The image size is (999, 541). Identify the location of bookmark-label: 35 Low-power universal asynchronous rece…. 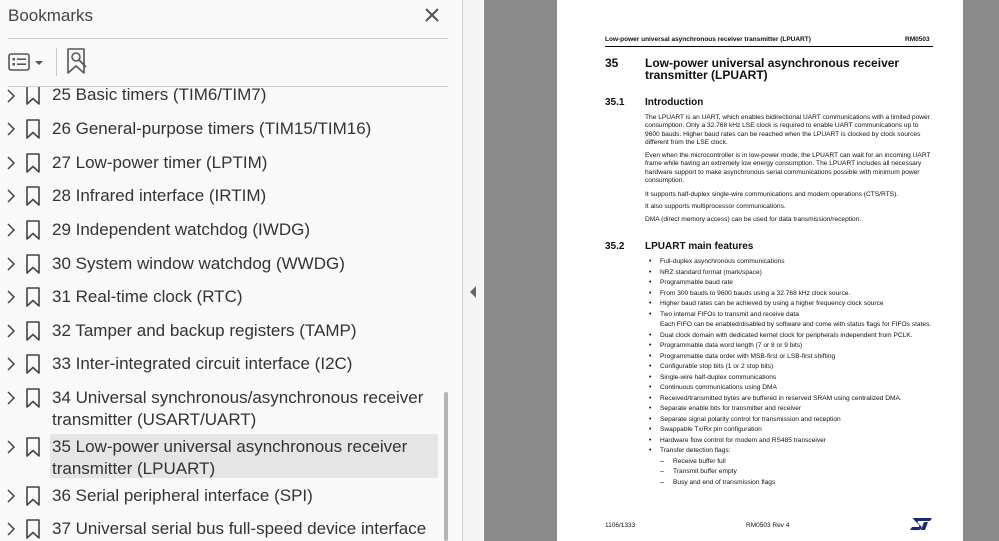
(244, 458).